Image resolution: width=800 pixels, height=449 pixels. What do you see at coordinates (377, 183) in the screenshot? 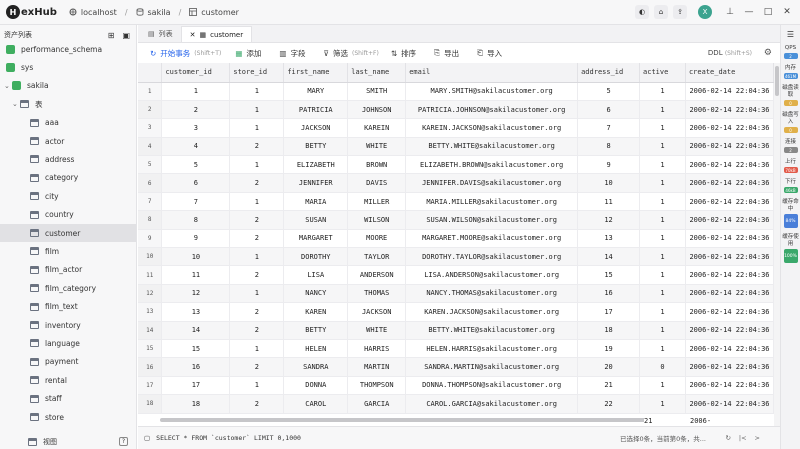
I see `table-cell: DAVIS` at bounding box center [377, 183].